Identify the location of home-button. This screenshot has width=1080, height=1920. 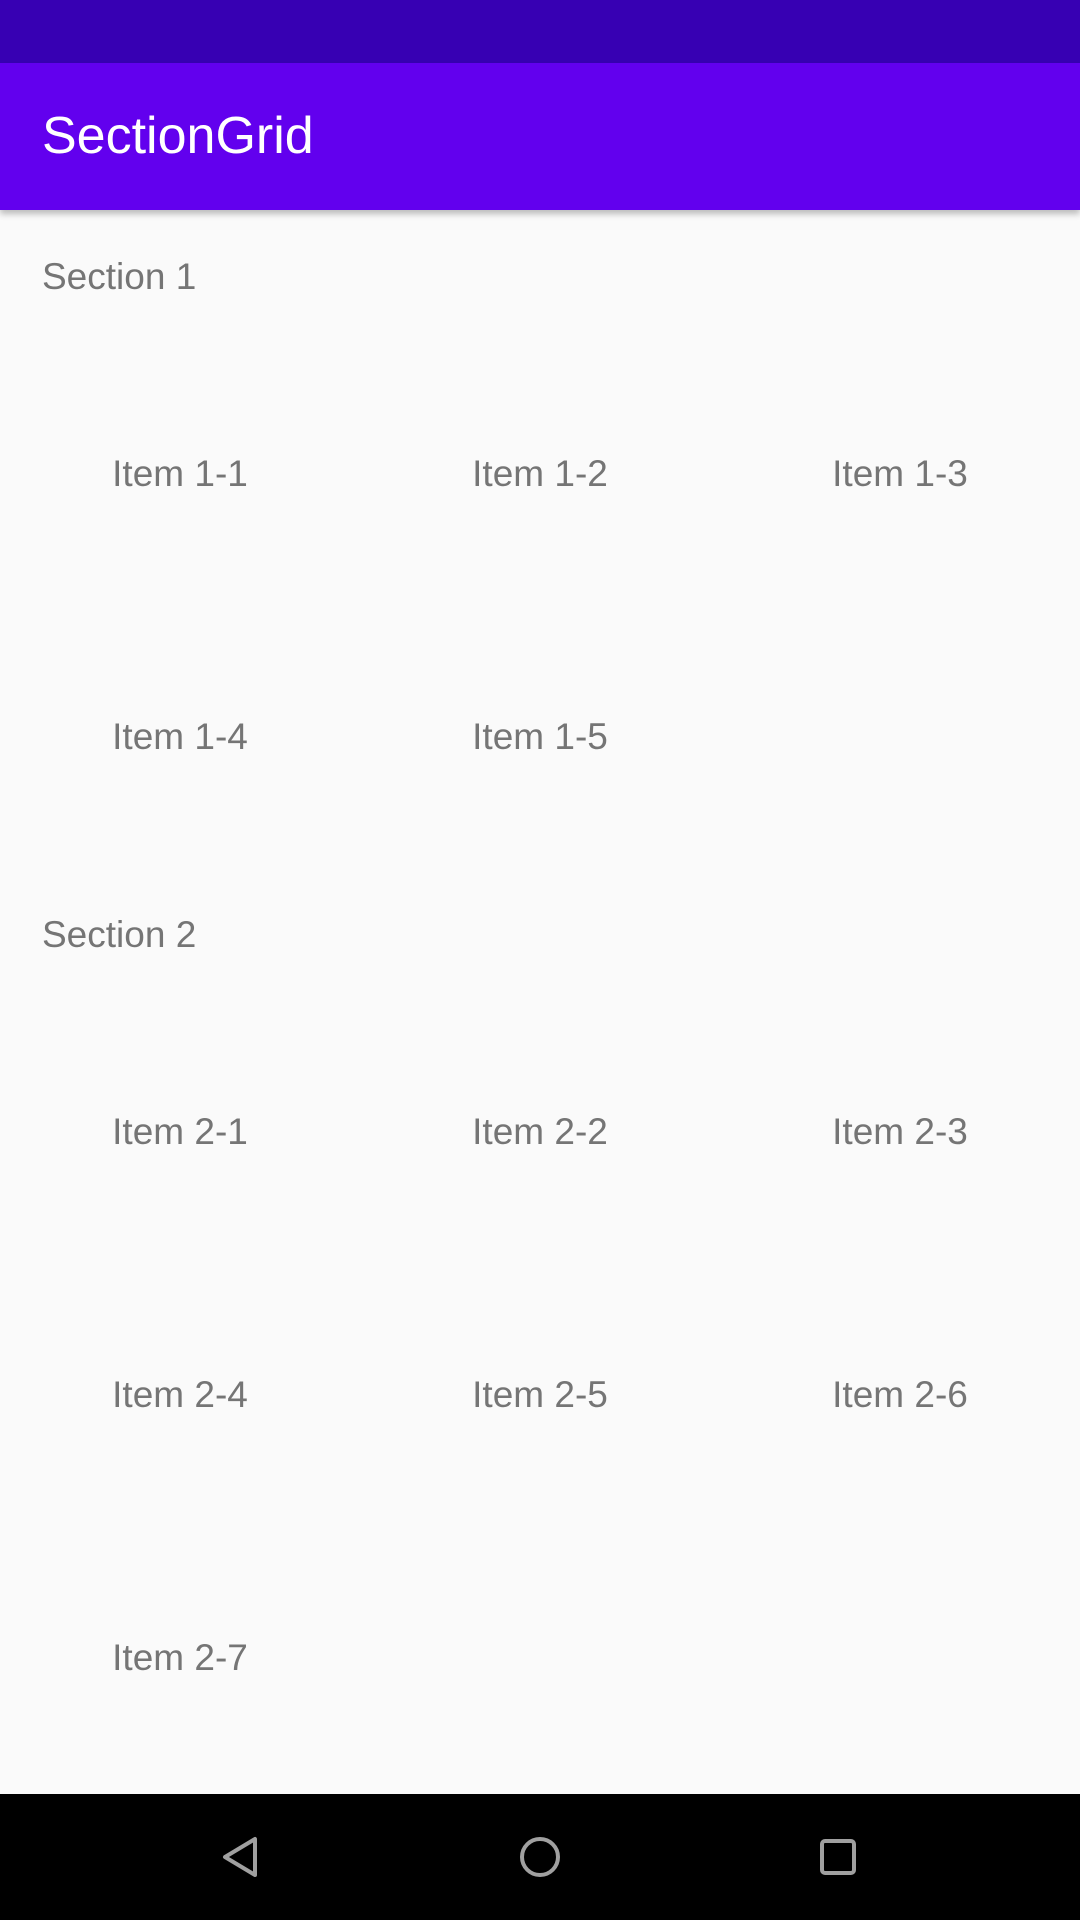
(540, 1857).